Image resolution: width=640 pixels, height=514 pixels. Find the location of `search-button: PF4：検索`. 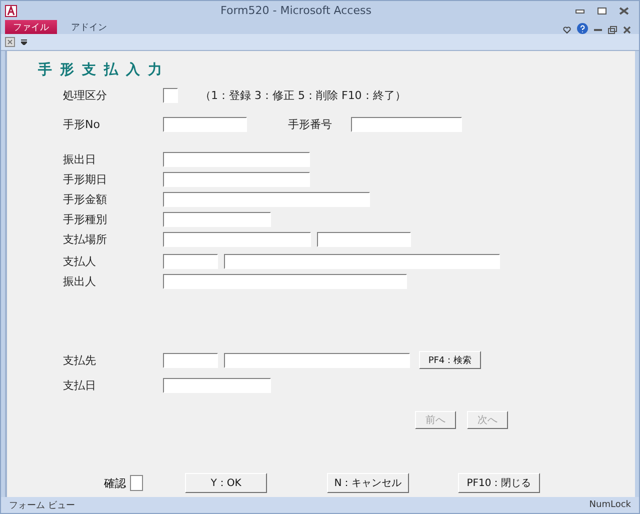

search-button: PF4：検索 is located at coordinates (450, 360).